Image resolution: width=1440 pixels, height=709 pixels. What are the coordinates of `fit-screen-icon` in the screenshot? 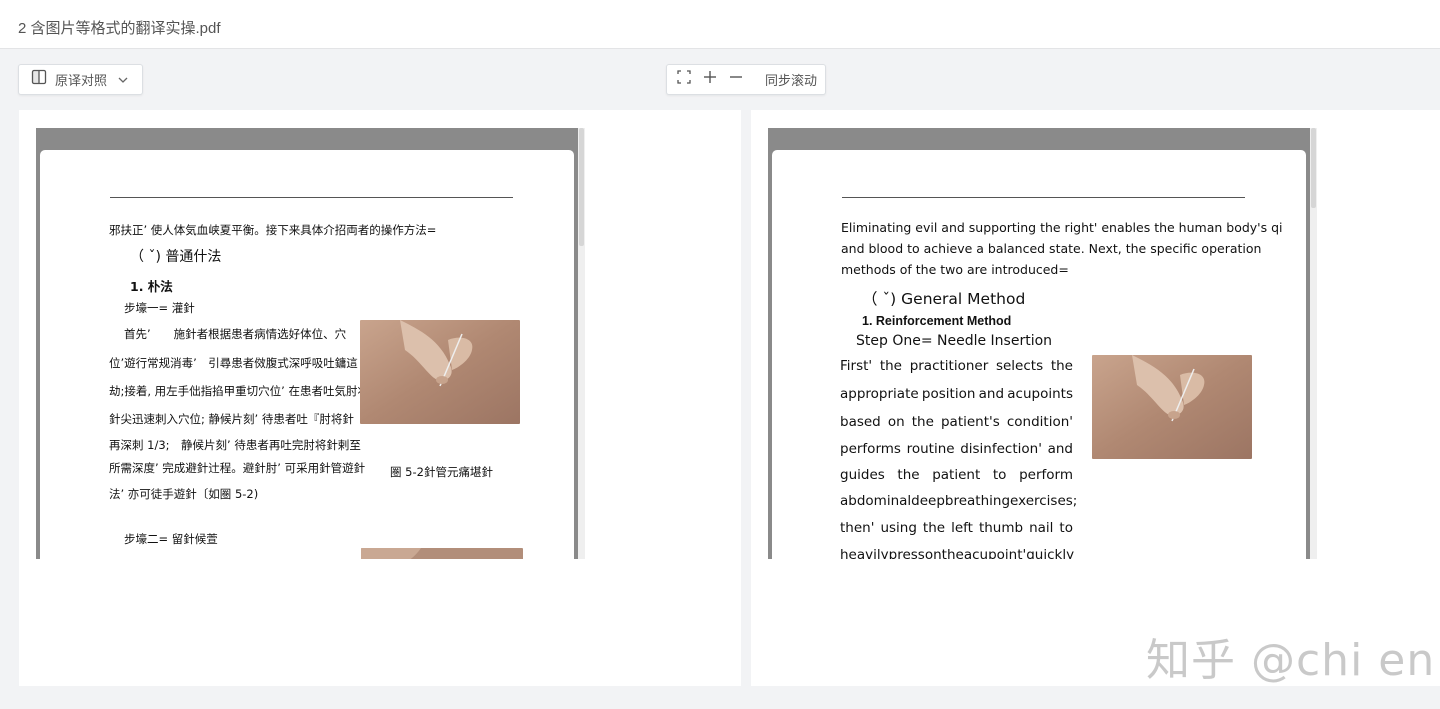 It's located at (684, 79).